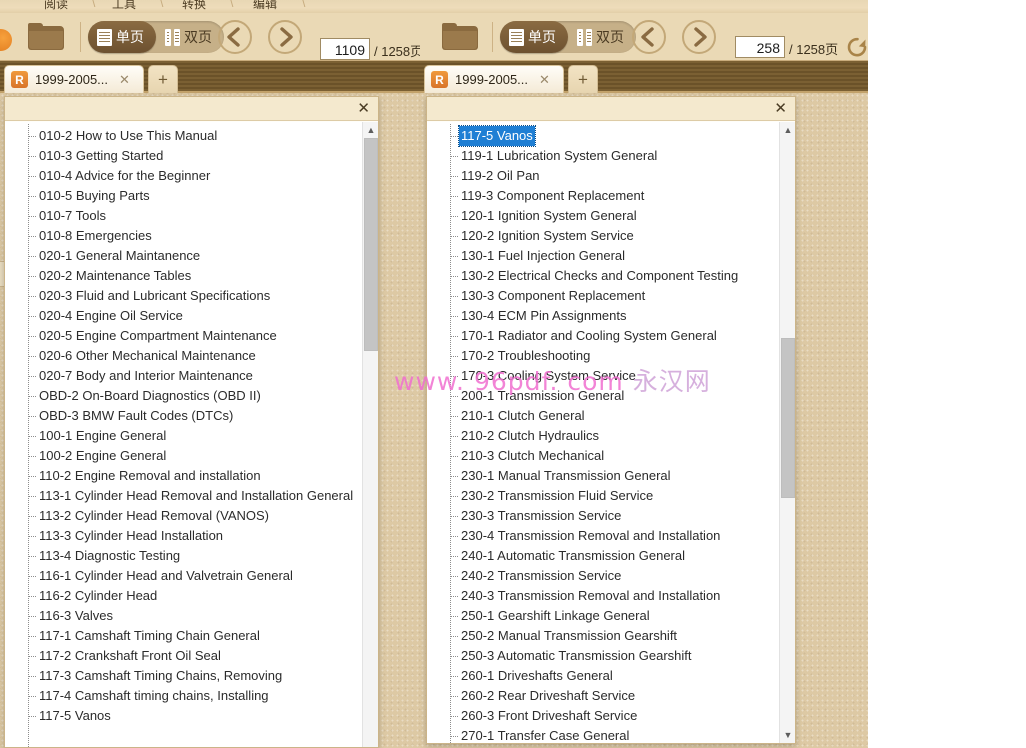 This screenshot has width=1026, height=748. I want to click on outline-item: 117-3 Camshaft Timing Chains, Removing, so click(192, 676).